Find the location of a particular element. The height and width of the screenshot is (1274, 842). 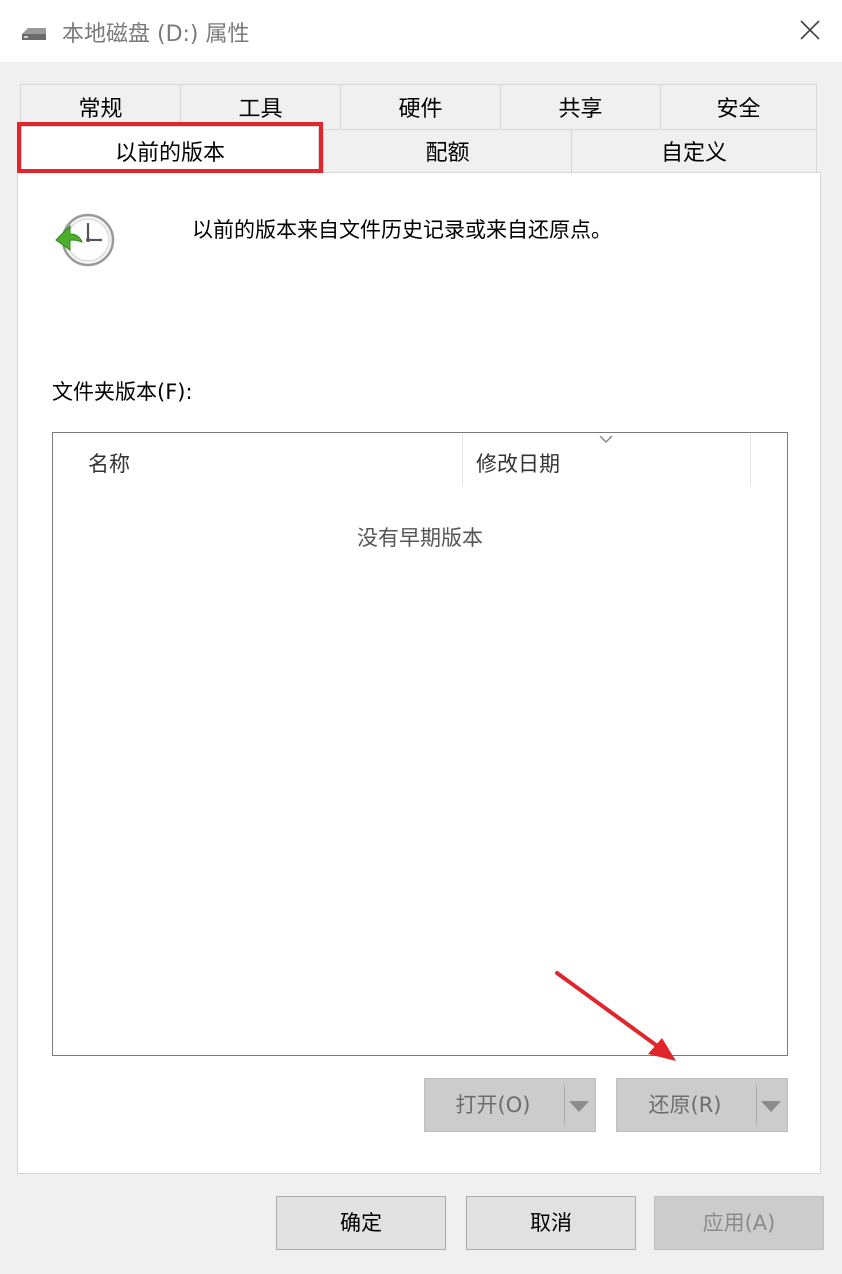

tab-quota: 配额 is located at coordinates (447, 151).